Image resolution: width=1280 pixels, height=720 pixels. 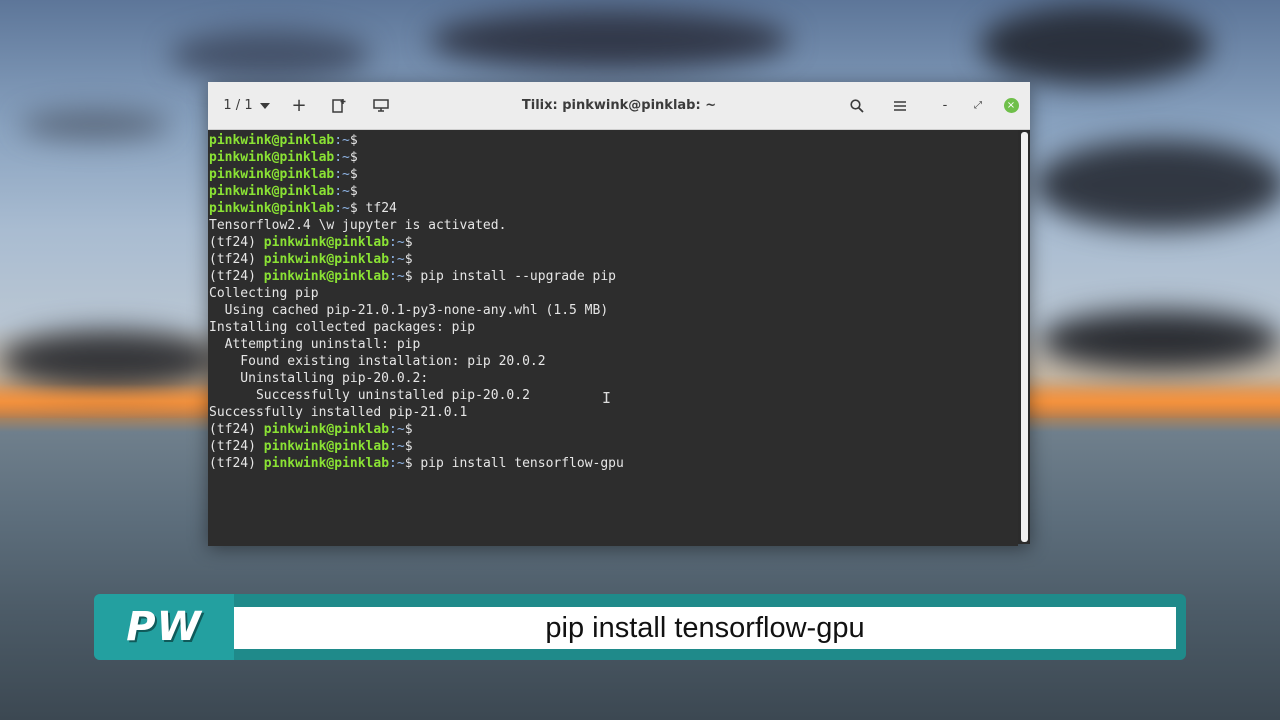 I want to click on close-icon: ×, so click(x=1011, y=105).